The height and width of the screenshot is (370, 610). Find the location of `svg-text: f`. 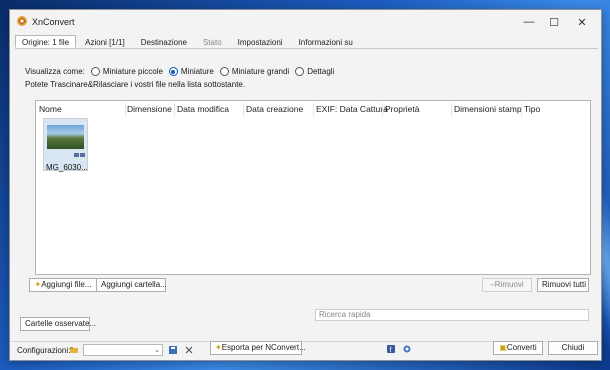

svg-text: f is located at coordinates (391, 350).